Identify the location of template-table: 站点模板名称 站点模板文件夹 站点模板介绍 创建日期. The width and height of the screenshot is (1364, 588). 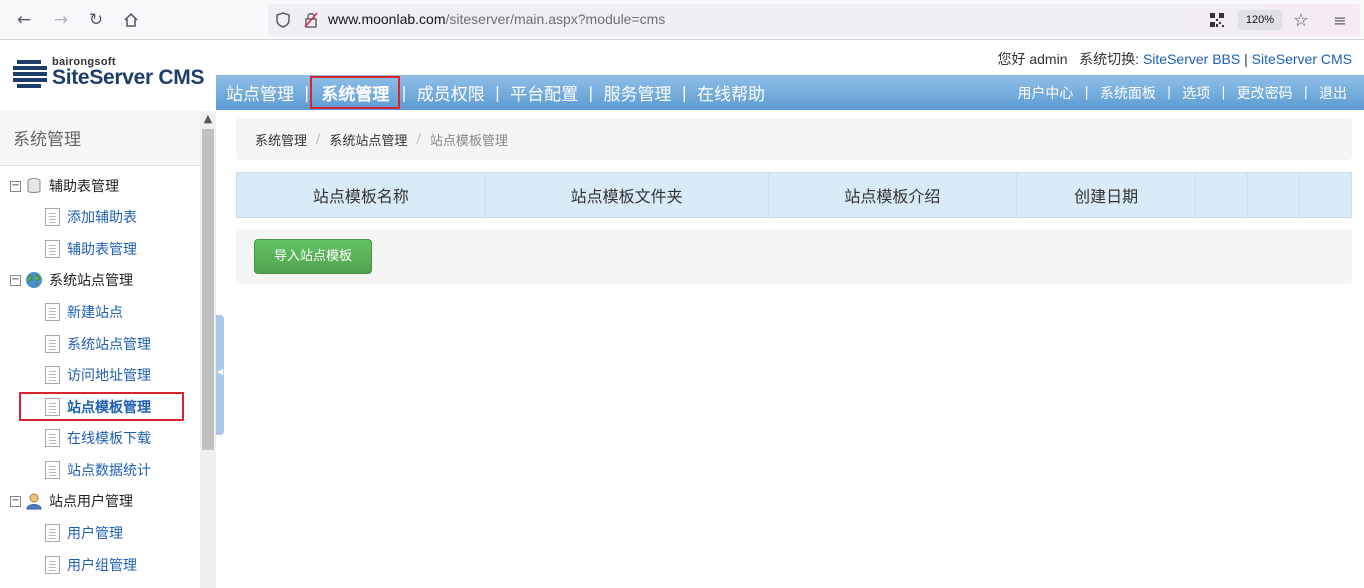
(794, 195).